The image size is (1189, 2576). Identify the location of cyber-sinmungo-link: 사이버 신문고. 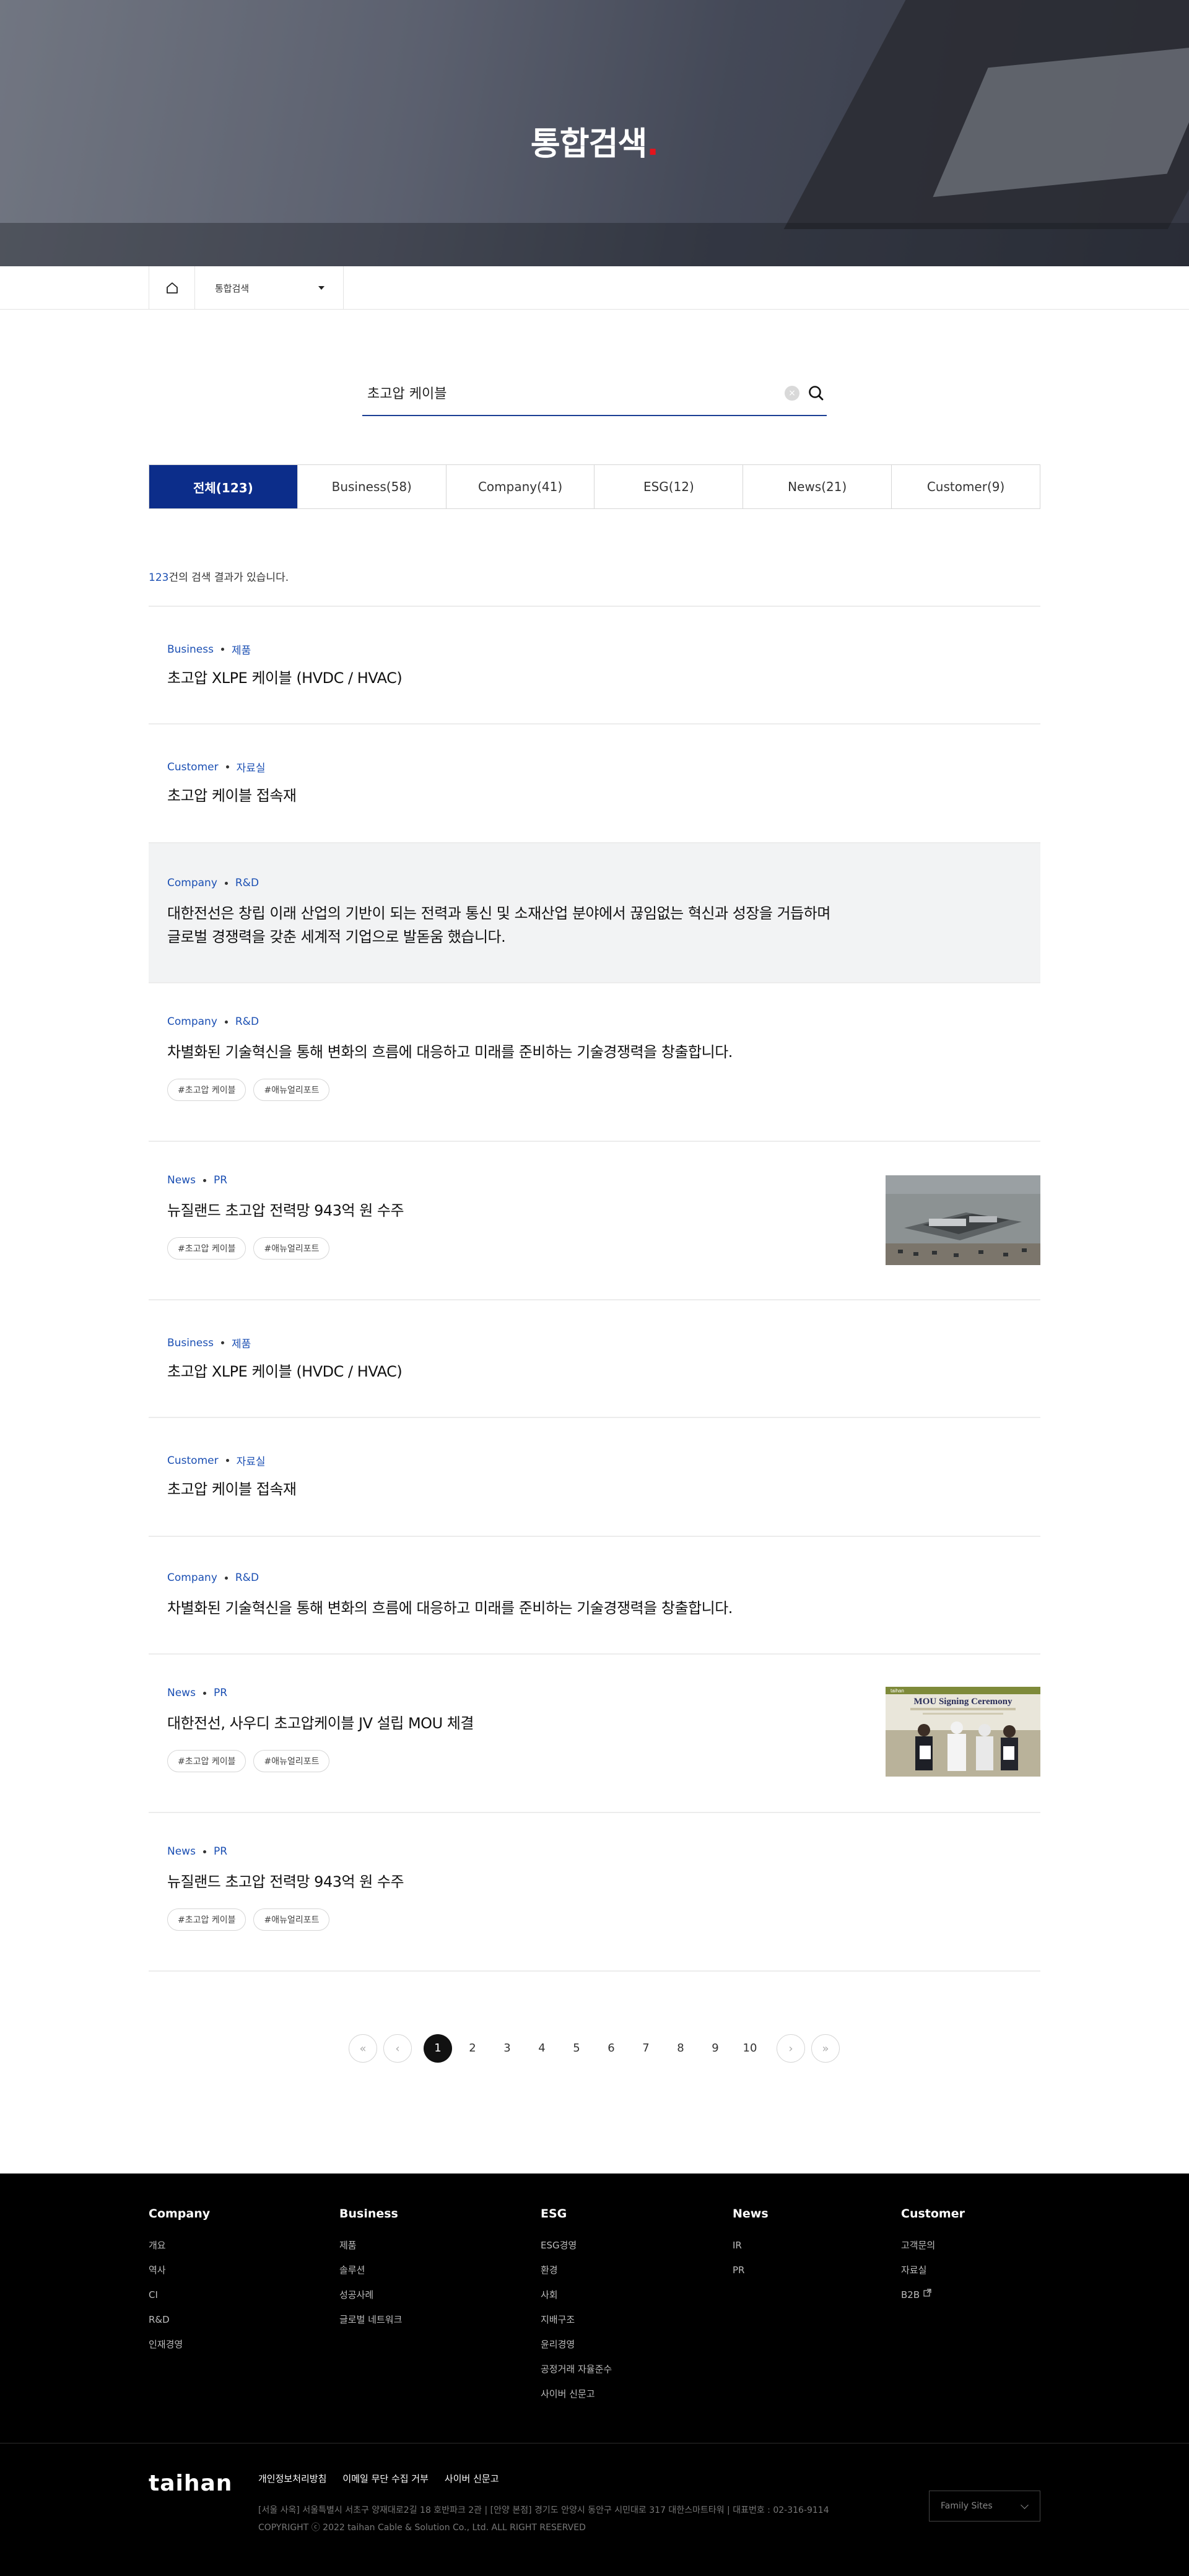
(472, 2478).